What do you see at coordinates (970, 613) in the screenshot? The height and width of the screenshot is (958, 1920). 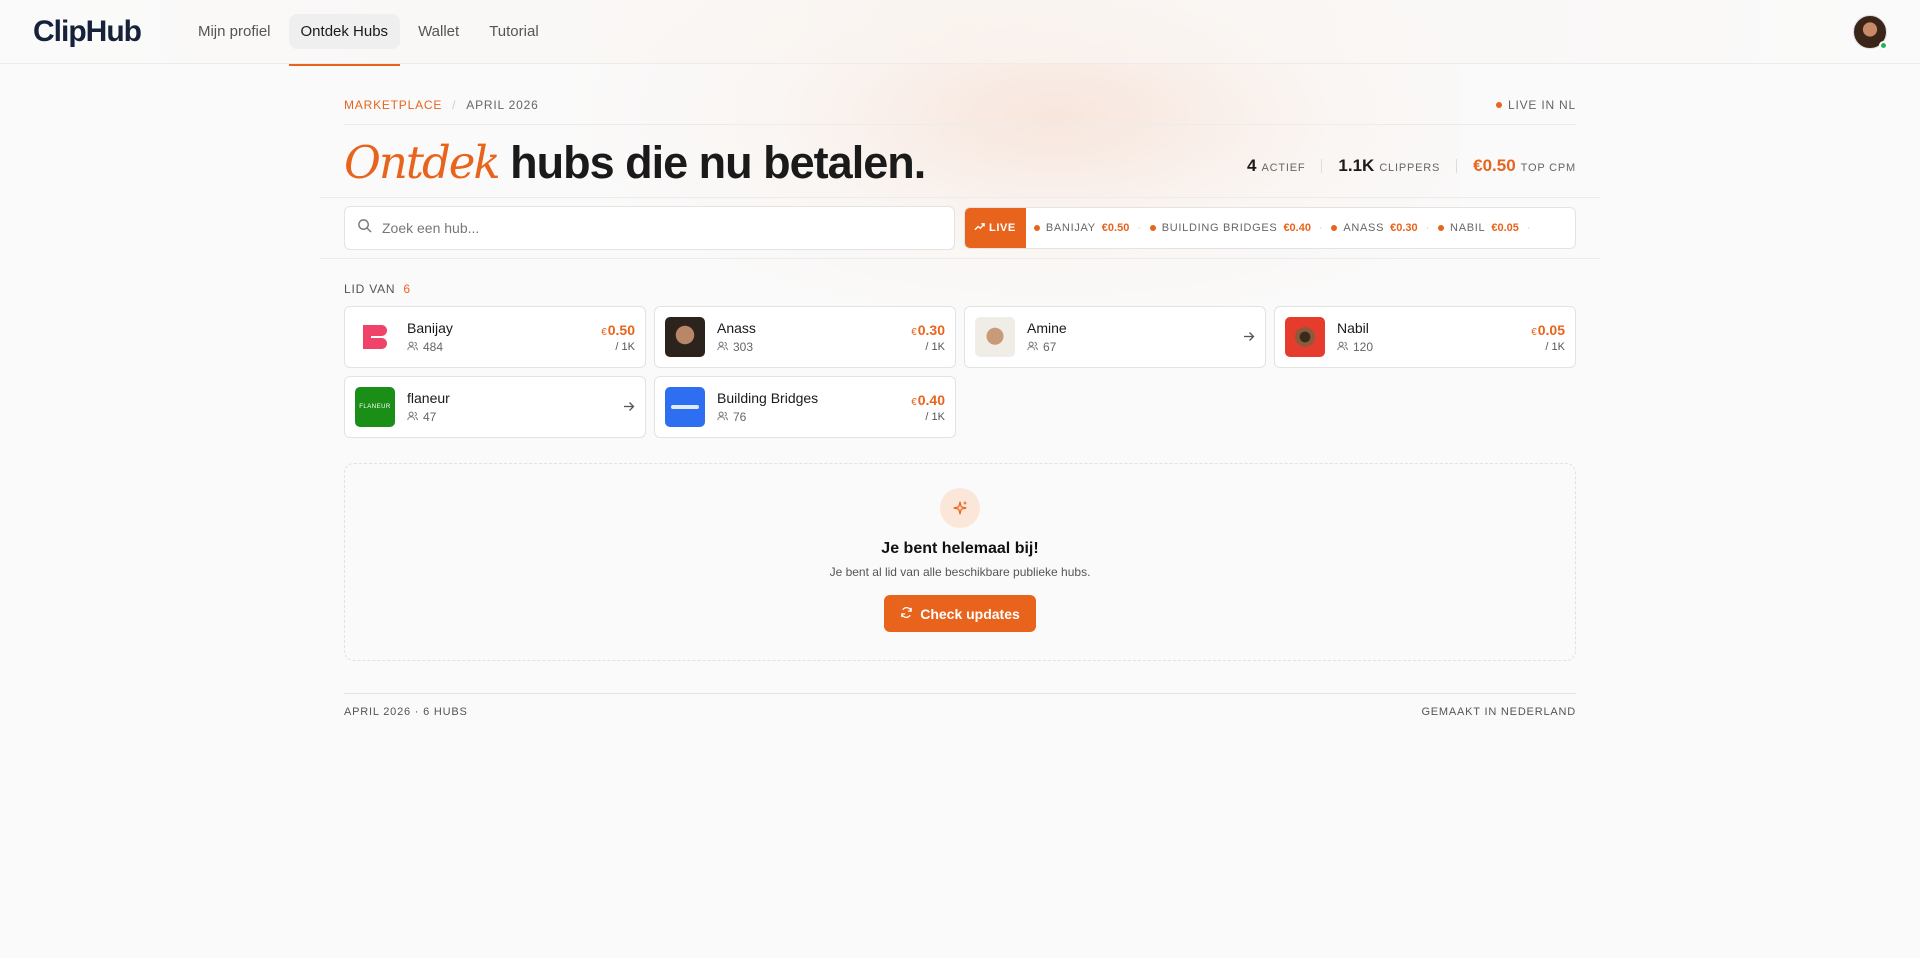 I see `check-updates-label: Check updates` at bounding box center [970, 613].